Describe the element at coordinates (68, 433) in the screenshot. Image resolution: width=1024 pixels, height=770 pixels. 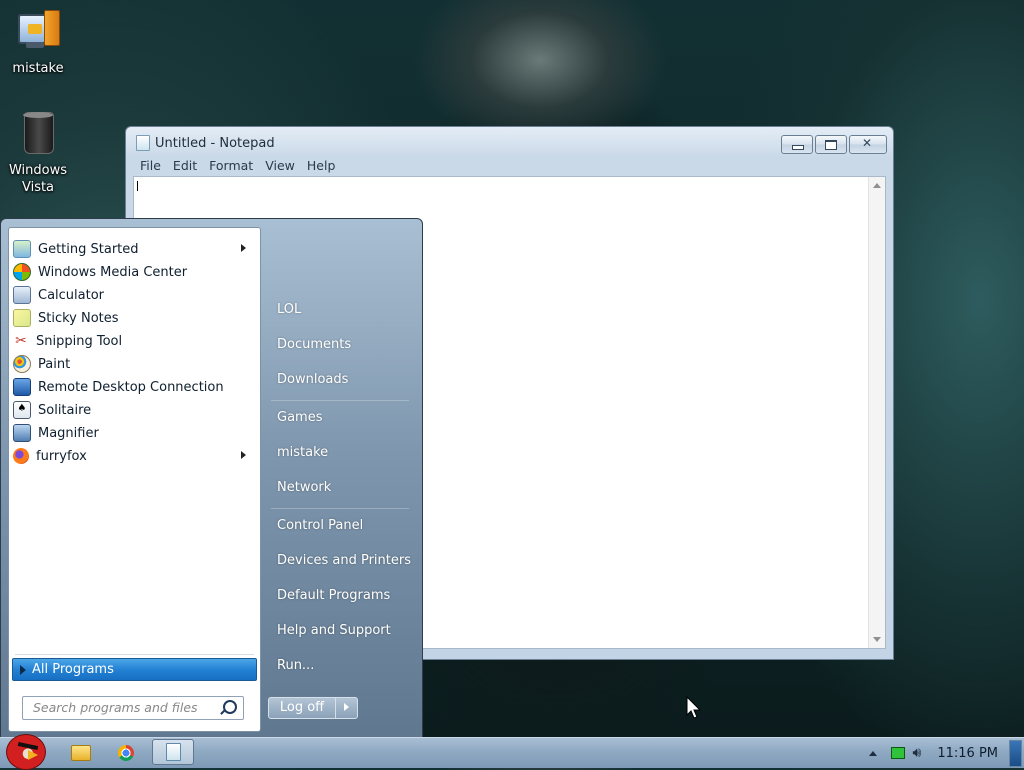
I see `start-item-label: Magnifier` at that location.